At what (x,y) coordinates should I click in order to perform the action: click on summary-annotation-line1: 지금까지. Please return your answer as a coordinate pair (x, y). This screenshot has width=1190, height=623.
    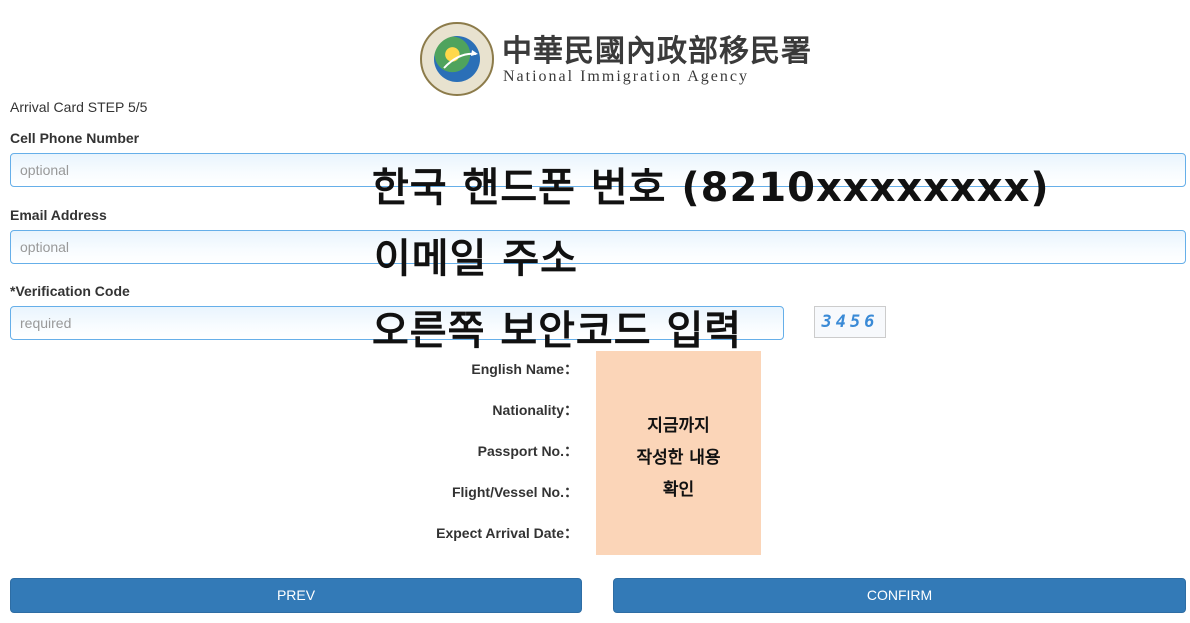
    Looking at the image, I should click on (678, 426).